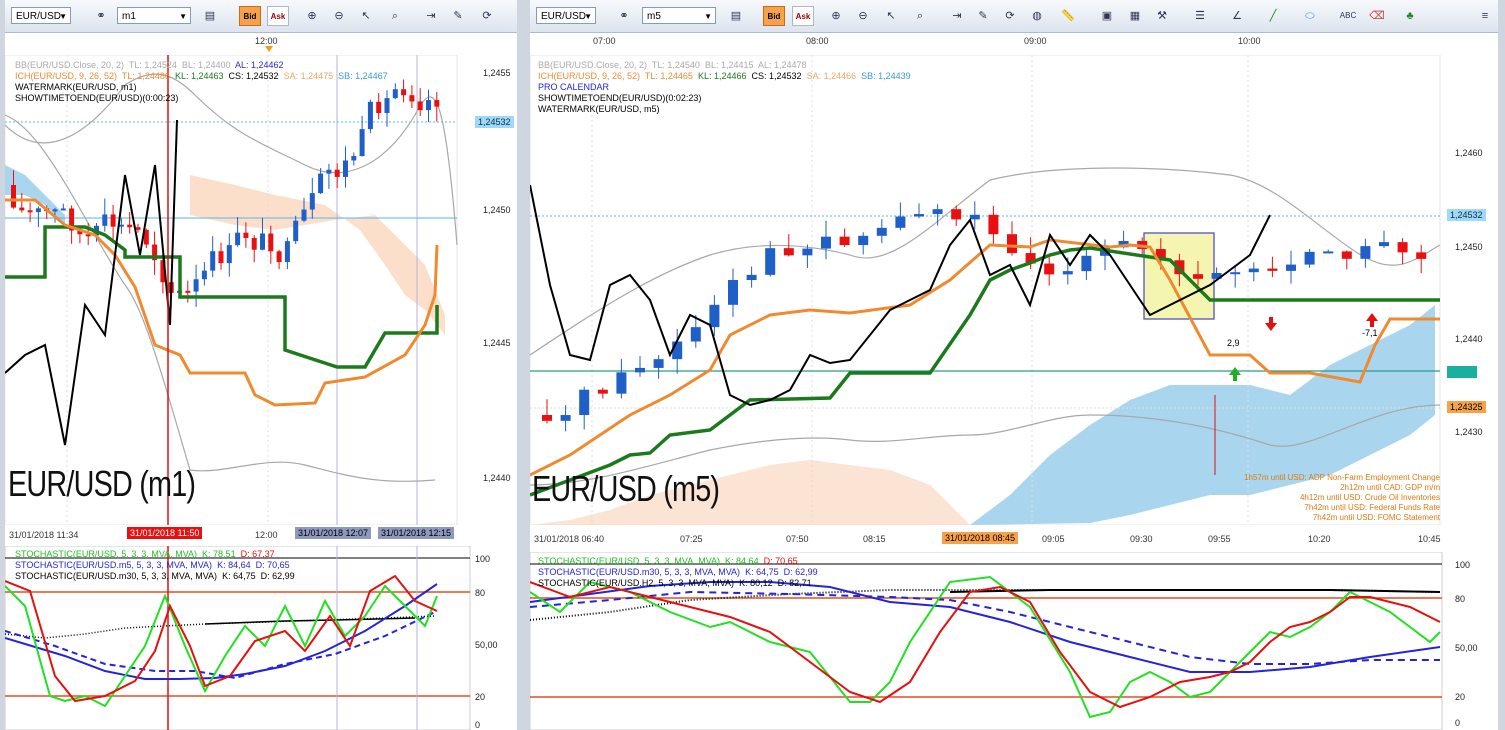 The width and height of the screenshot is (1505, 730). Describe the element at coordinates (1469, 153) in the screenshot. I see `price-label: 1,2460` at that location.